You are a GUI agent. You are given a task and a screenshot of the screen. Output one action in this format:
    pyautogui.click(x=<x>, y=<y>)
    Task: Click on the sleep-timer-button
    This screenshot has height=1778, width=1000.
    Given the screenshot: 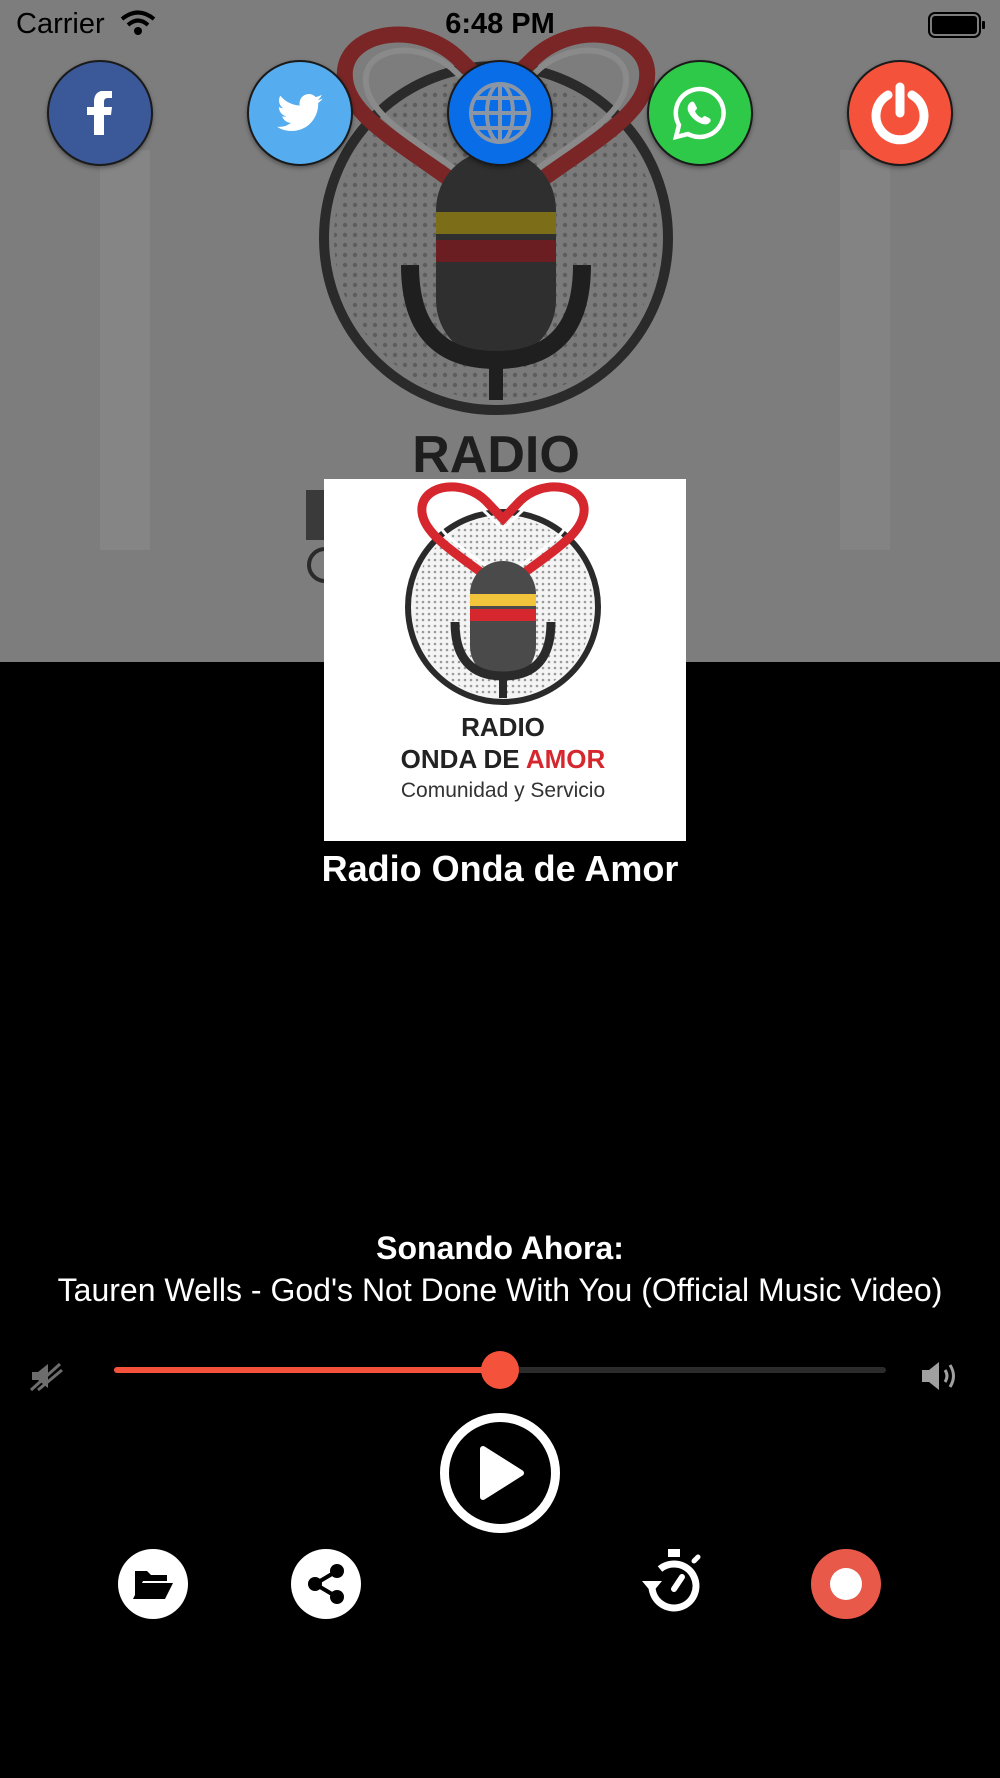 What is the action you would take?
    pyautogui.click(x=673, y=1584)
    